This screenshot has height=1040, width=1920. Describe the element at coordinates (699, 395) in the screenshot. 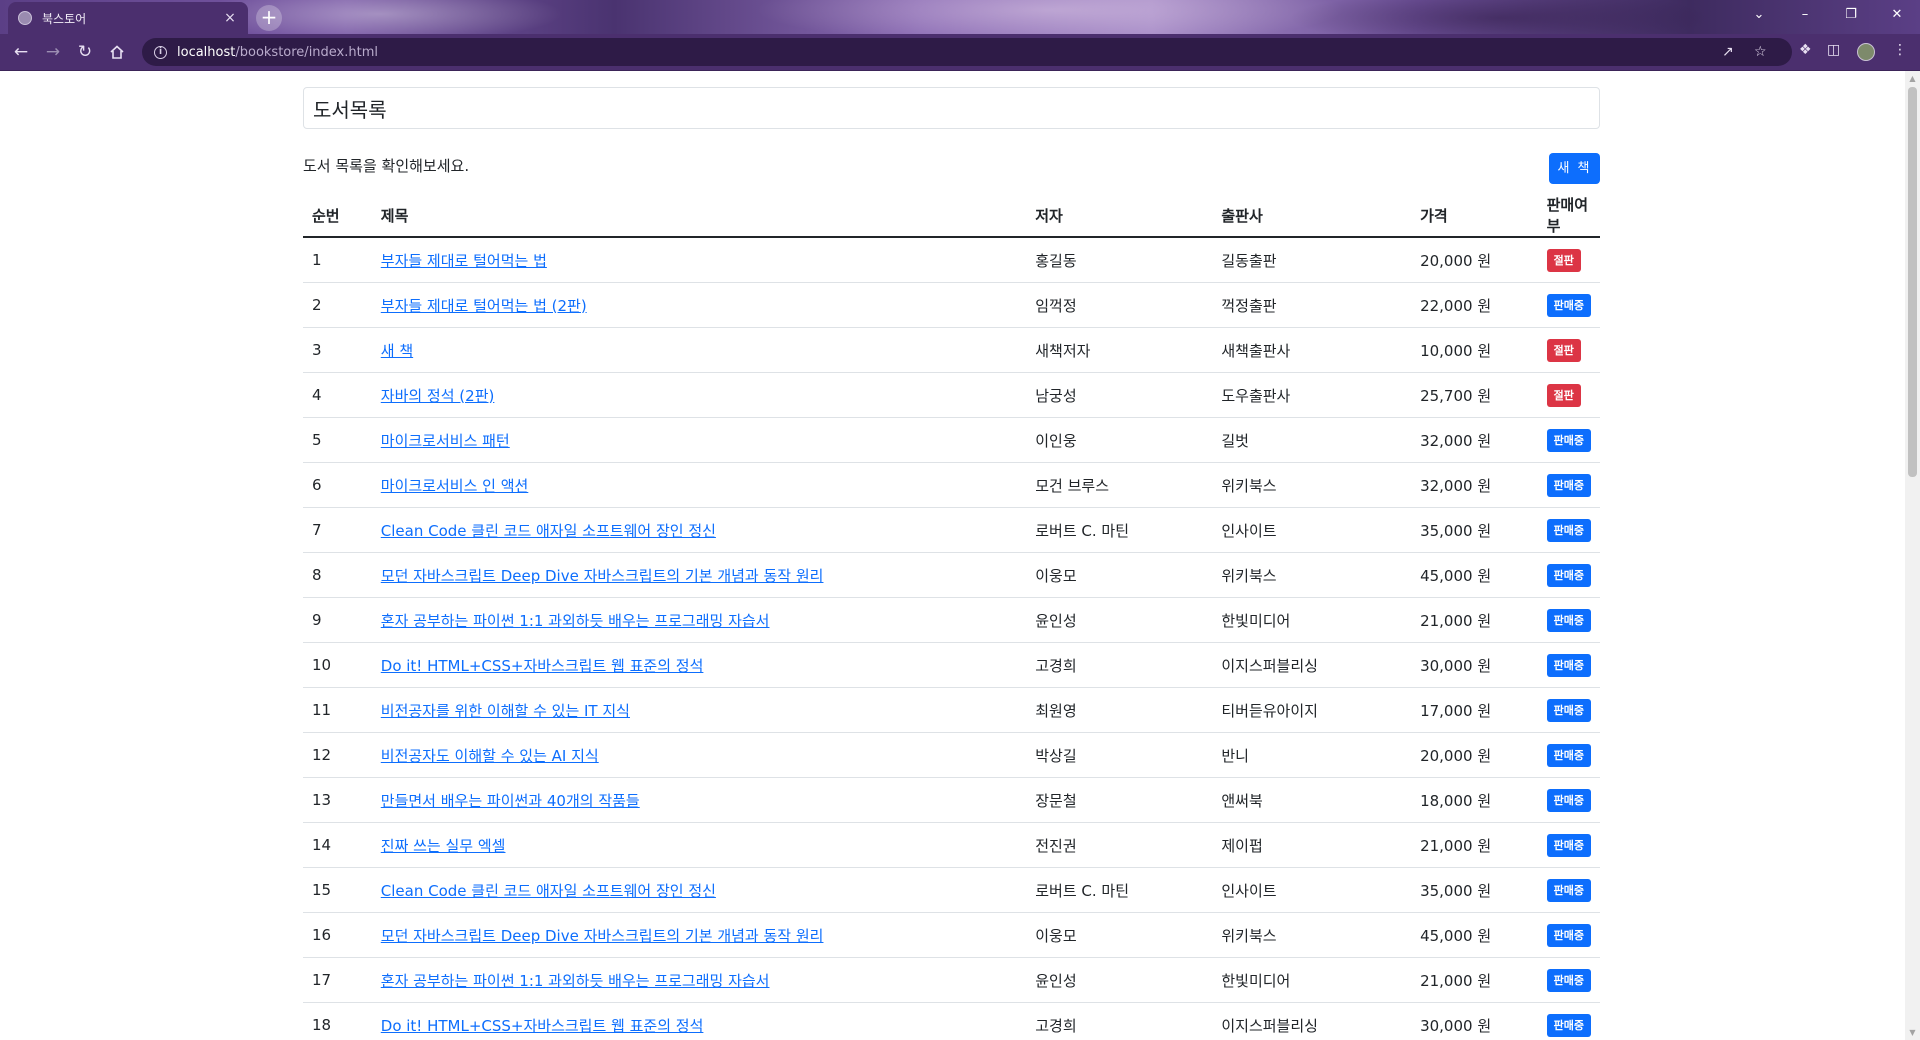

I see `cell-title: 자바의 정석 (2판)` at that location.